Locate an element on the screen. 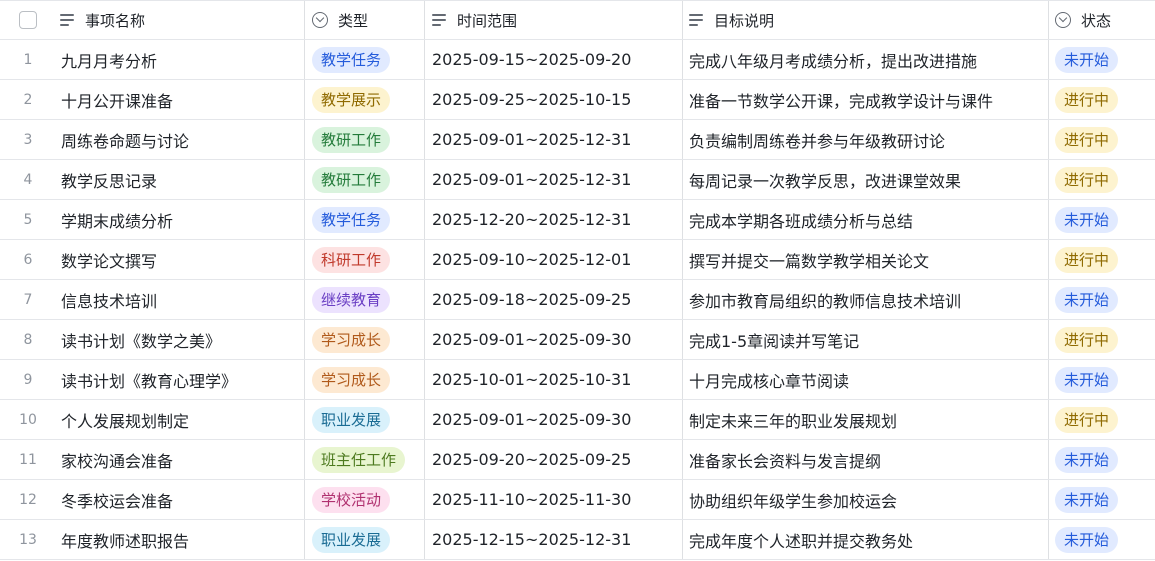 The height and width of the screenshot is (561, 1155). time-range-cell: 2025-09-20~2025-09-25 is located at coordinates (554, 459).